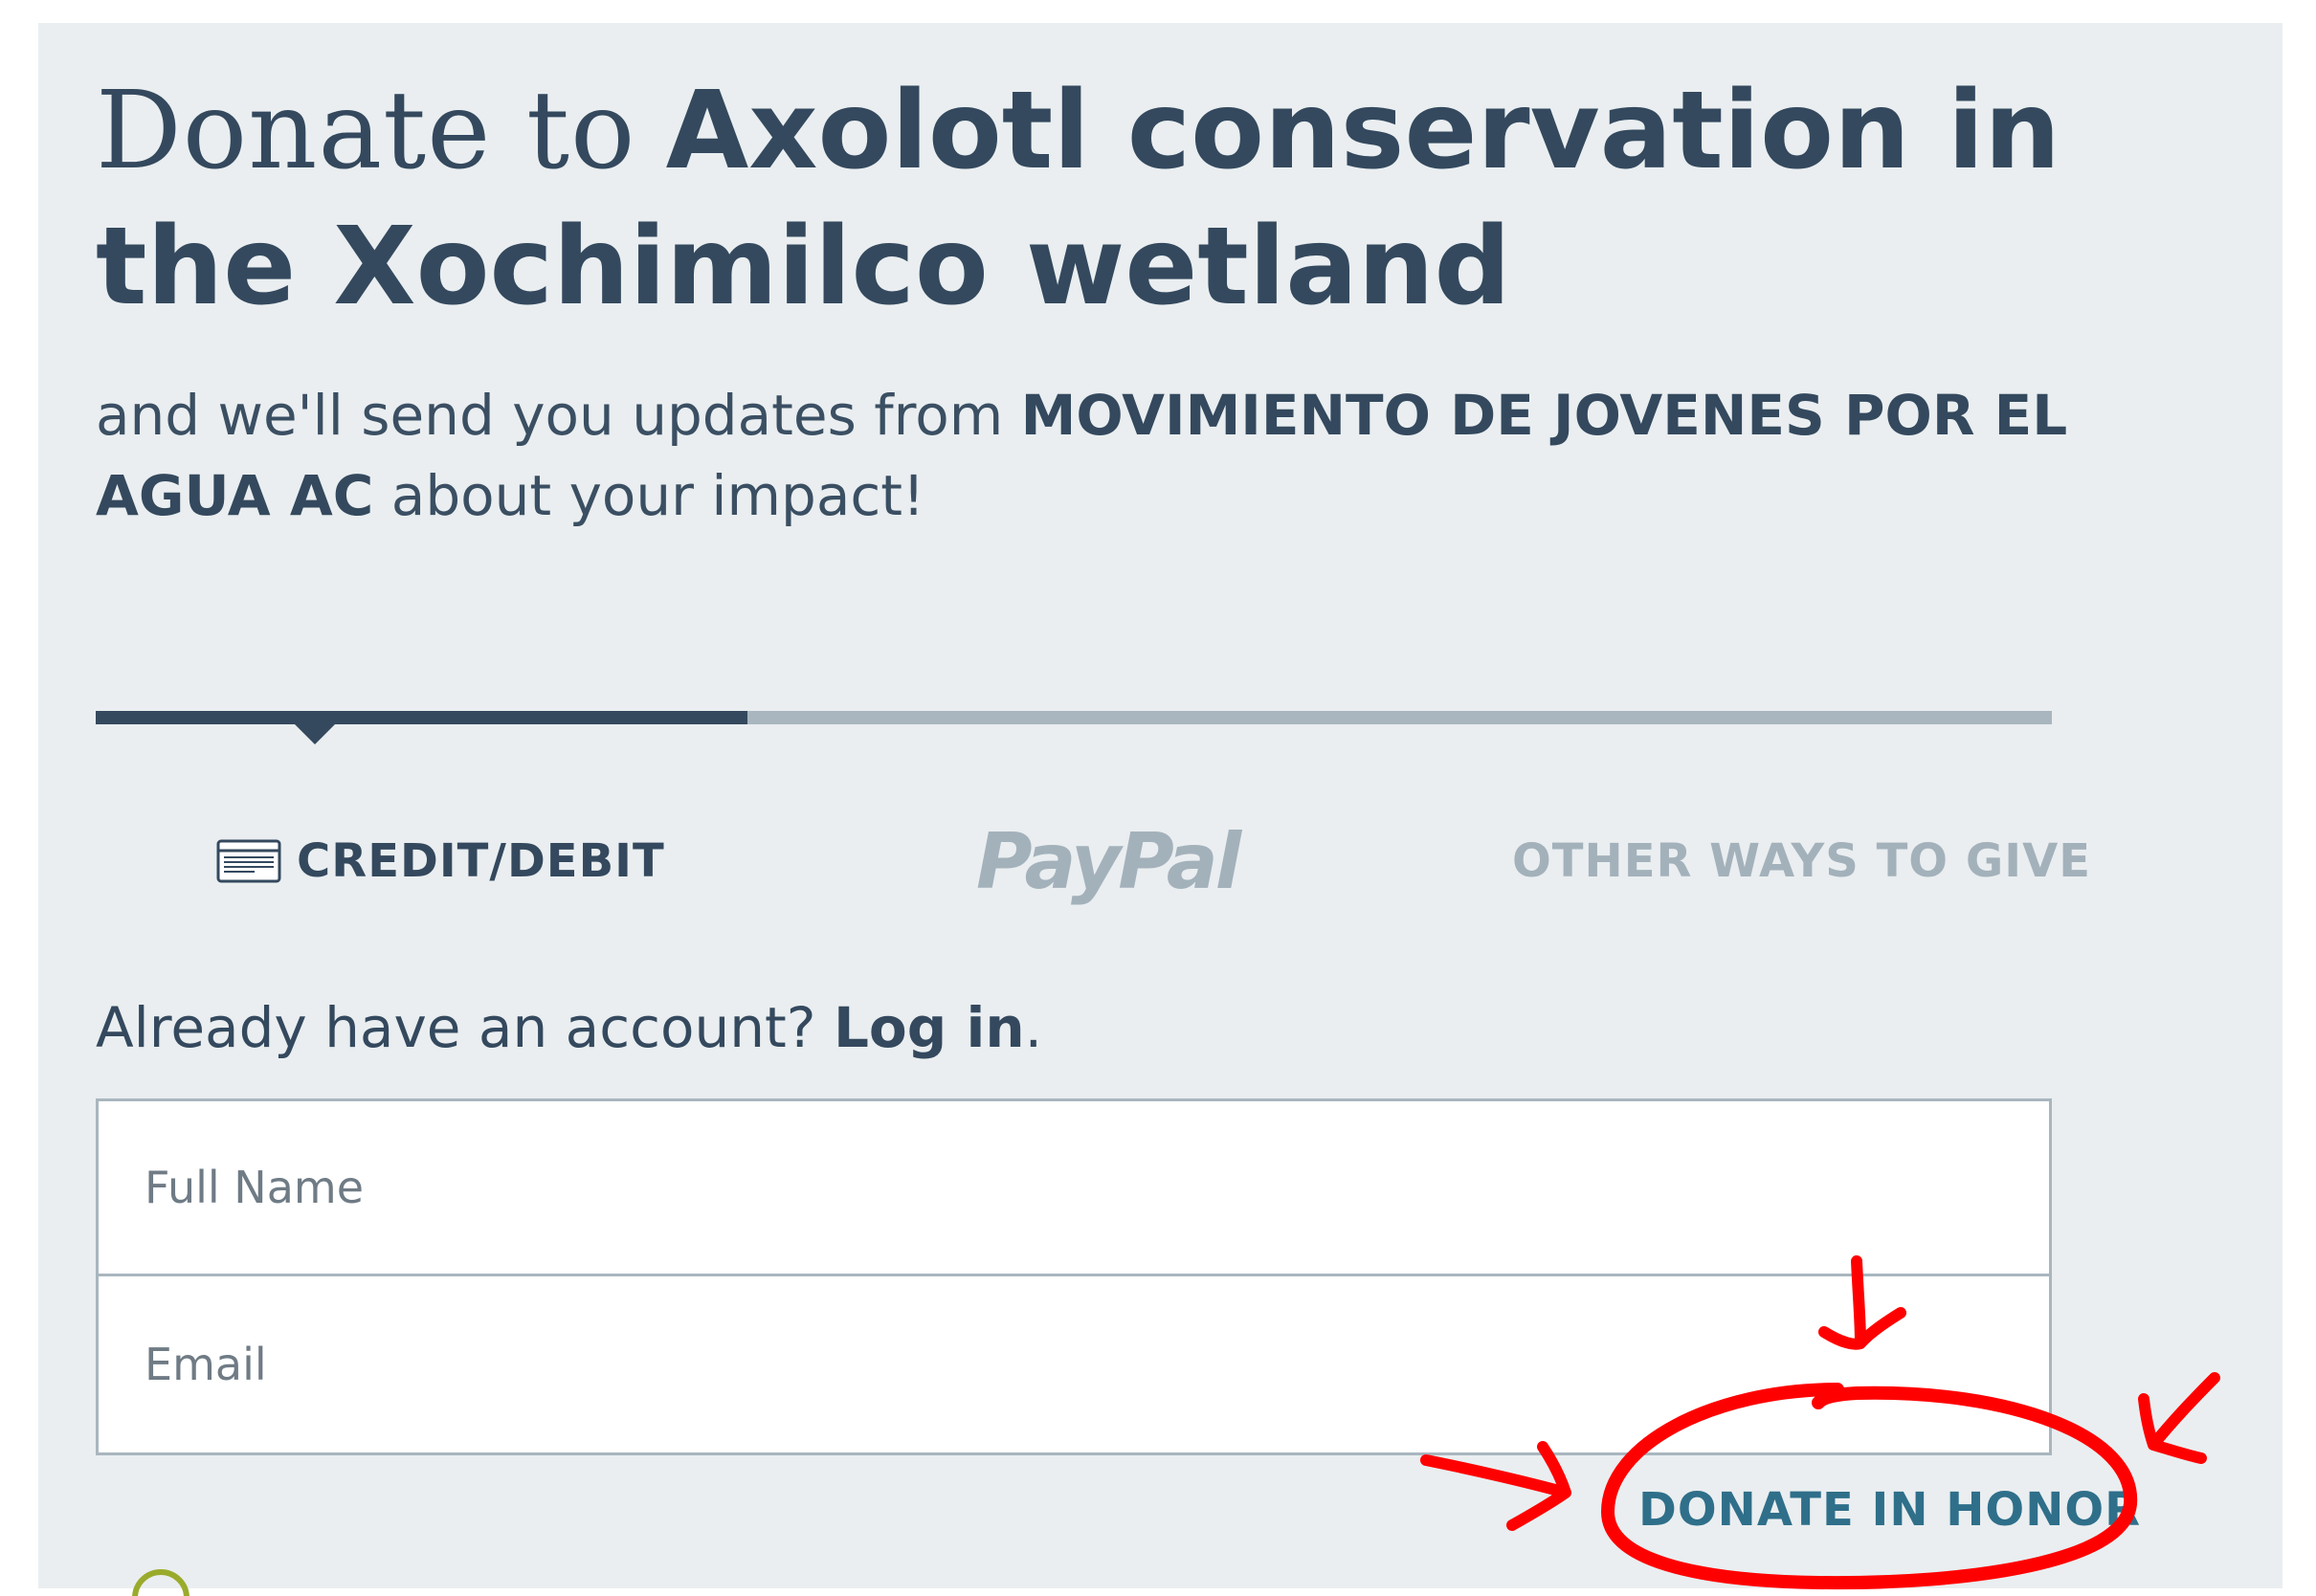 The height and width of the screenshot is (1596, 2316). I want to click on tab-other-ways-label: OTHER WAYS TO GIVE, so click(1802, 861).